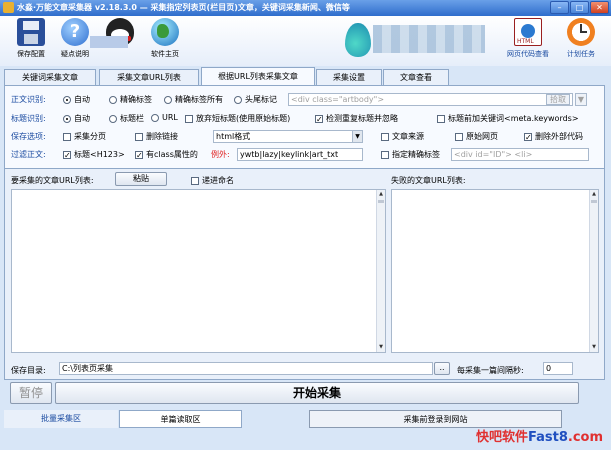  What do you see at coordinates (476, 136) in the screenshot?
I see `original-page-checkbox: 原始网页` at bounding box center [476, 136].